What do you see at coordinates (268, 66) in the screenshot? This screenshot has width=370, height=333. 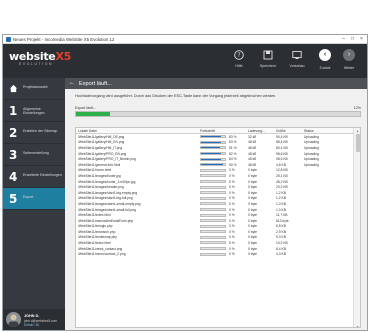 I see `save-label: Speichern` at bounding box center [268, 66].